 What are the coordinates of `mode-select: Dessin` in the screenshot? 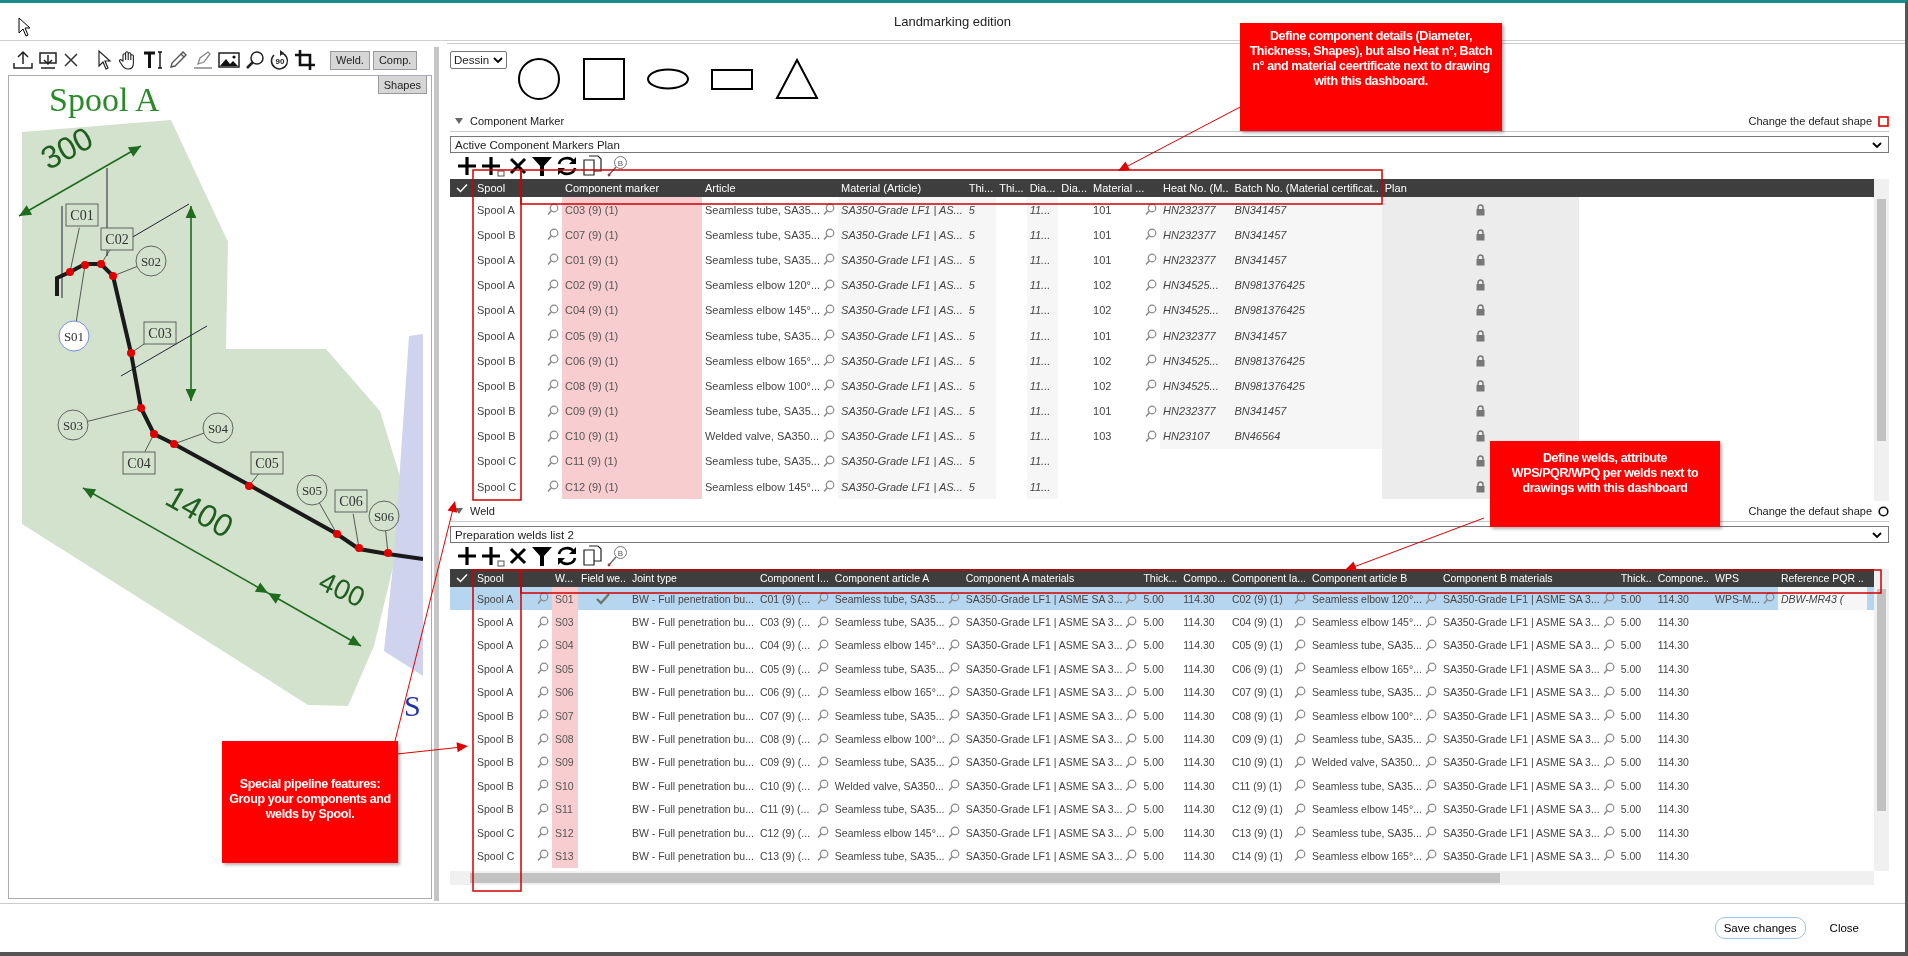 It's located at (479, 60).